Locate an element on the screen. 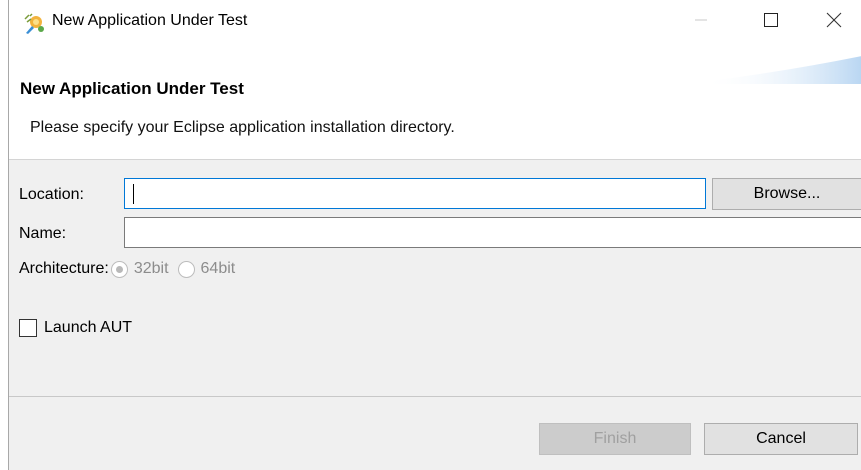 The image size is (861, 470). radio-64bit-label: 64bit is located at coordinates (218, 269).